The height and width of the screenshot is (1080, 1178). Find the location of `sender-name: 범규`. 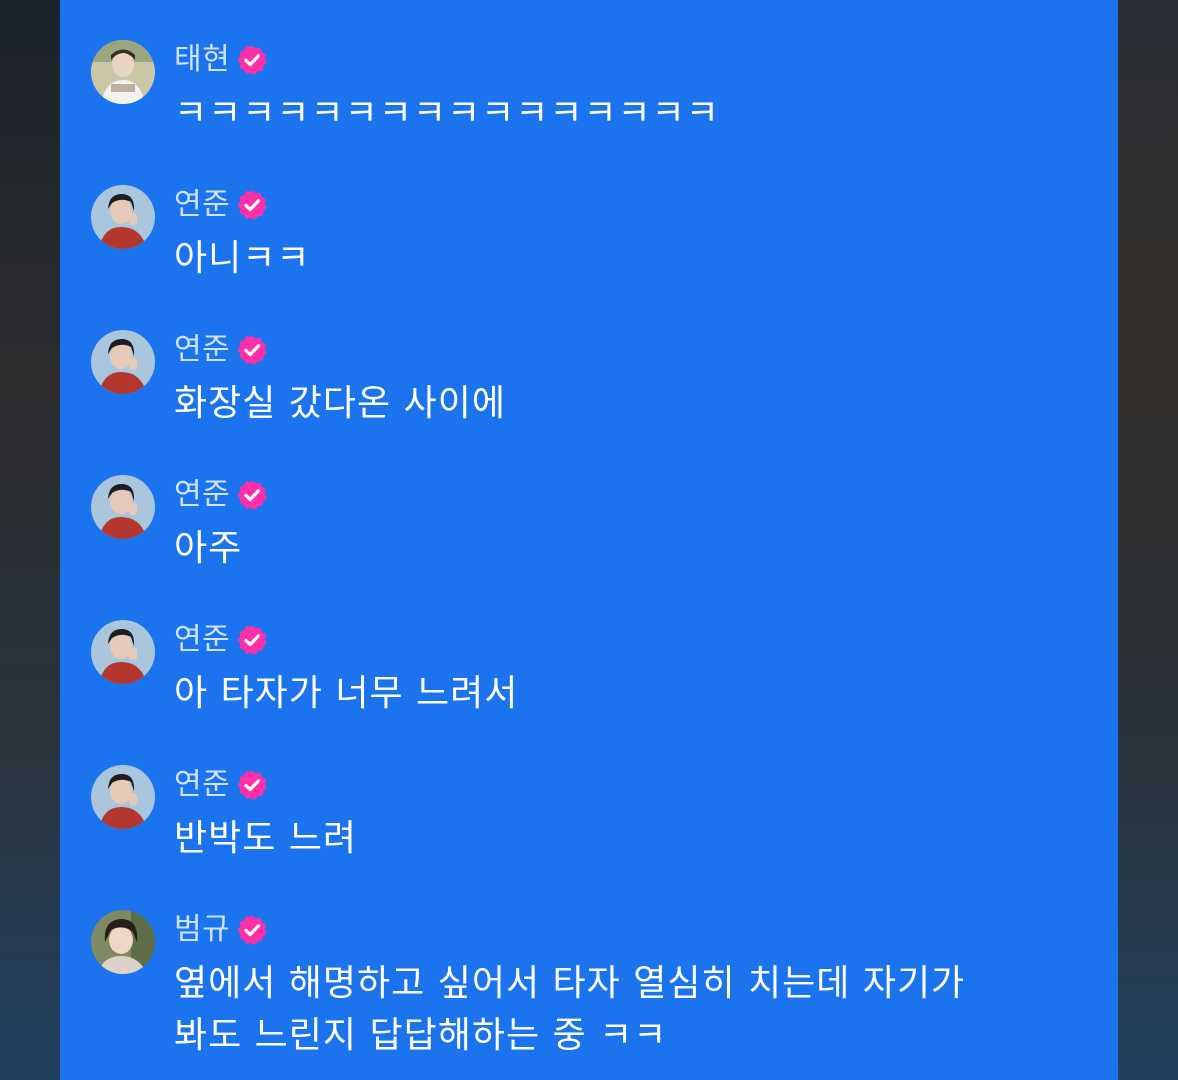

sender-name: 범규 is located at coordinates (202, 929).